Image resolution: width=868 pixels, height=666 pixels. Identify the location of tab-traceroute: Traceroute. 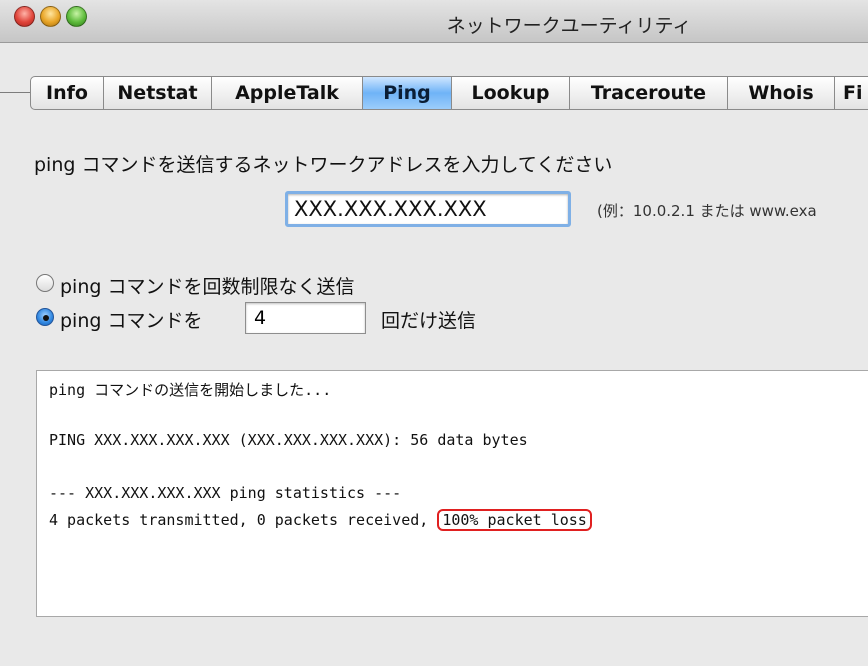
(649, 93).